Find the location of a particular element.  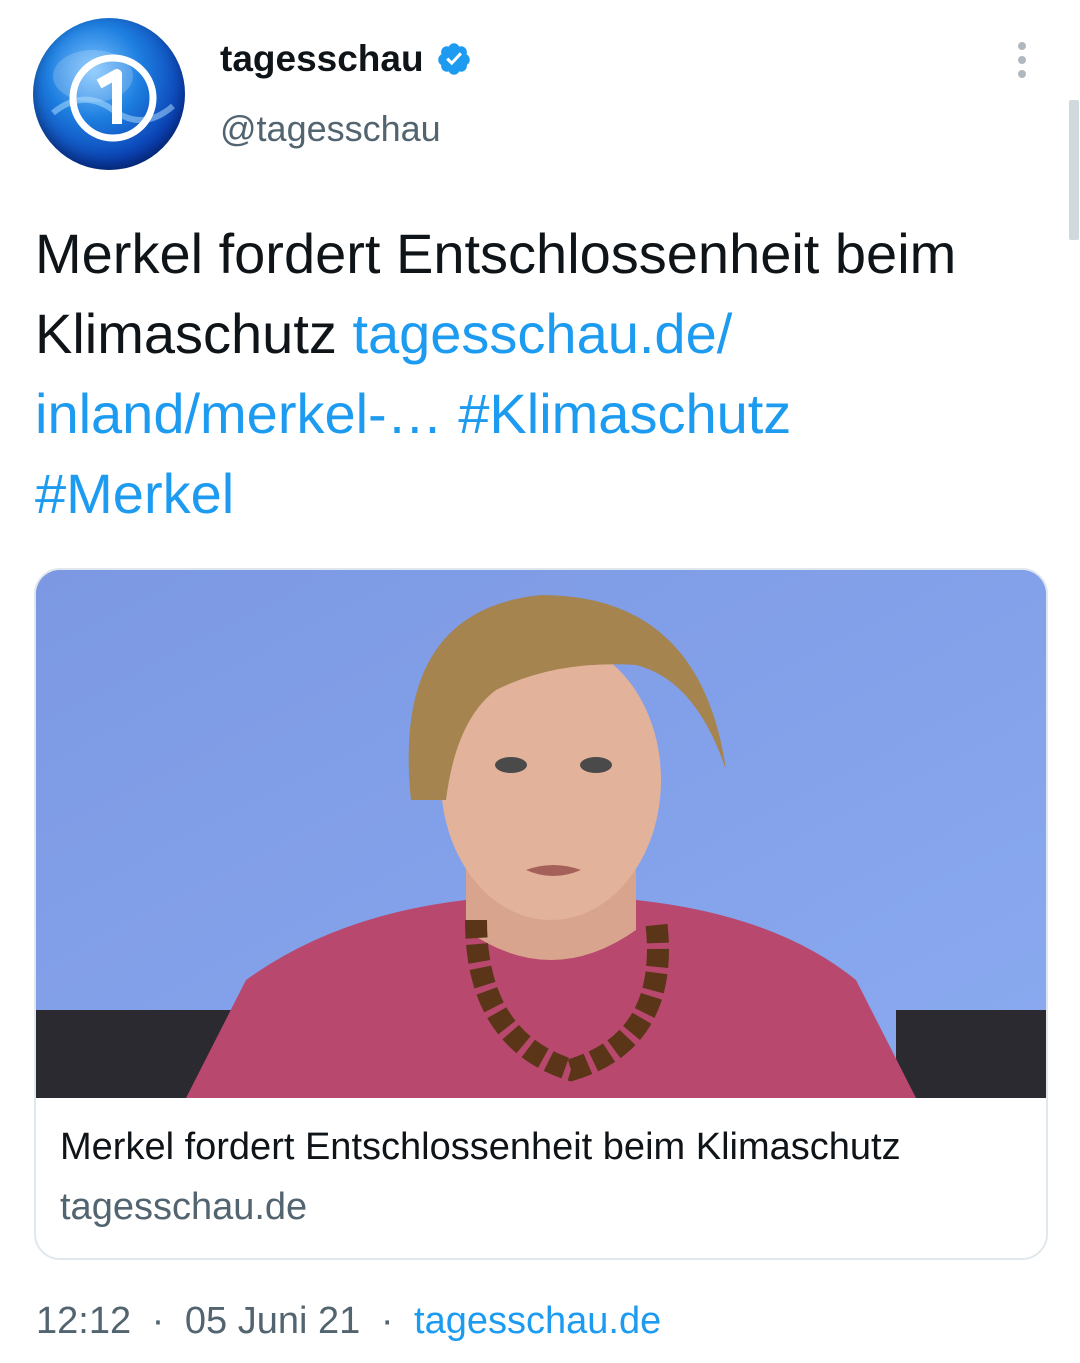

card-domain: tagesschau.de is located at coordinates (184, 1207).